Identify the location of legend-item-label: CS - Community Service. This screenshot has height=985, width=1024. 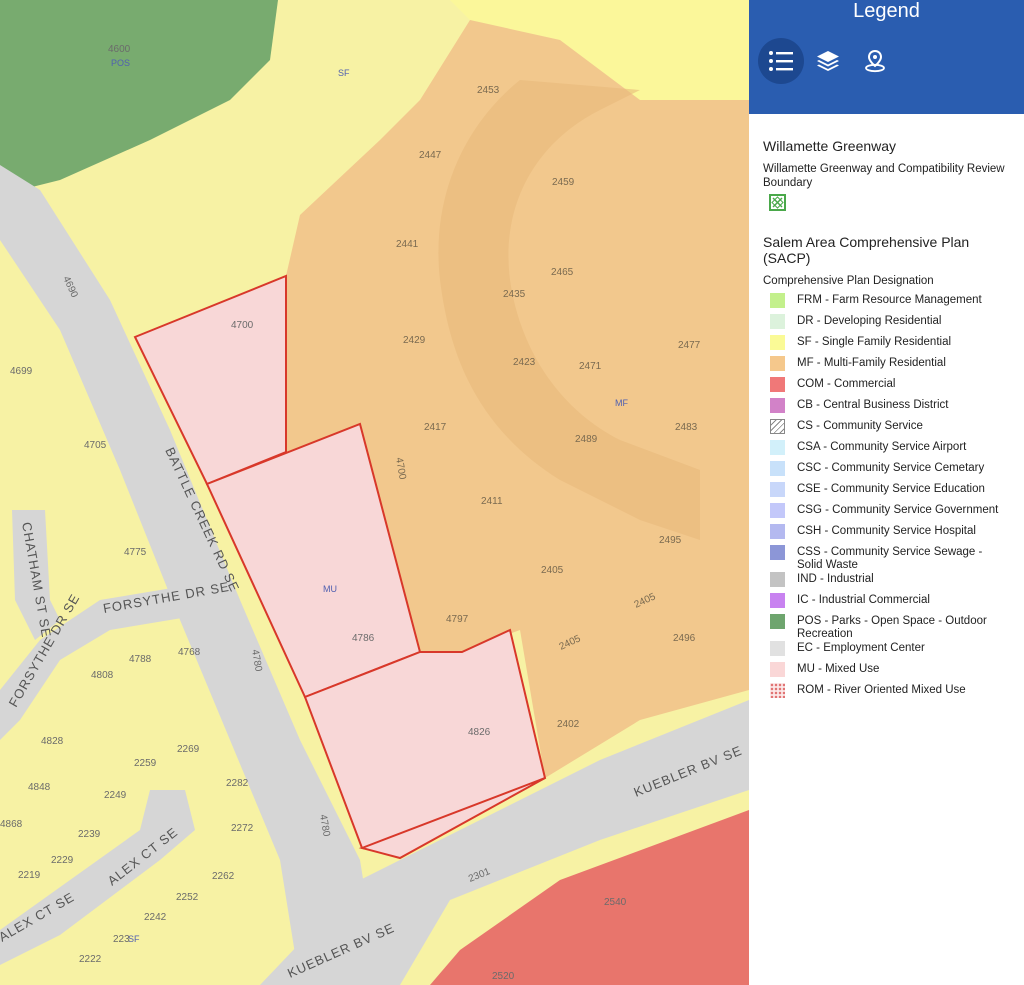
(860, 426).